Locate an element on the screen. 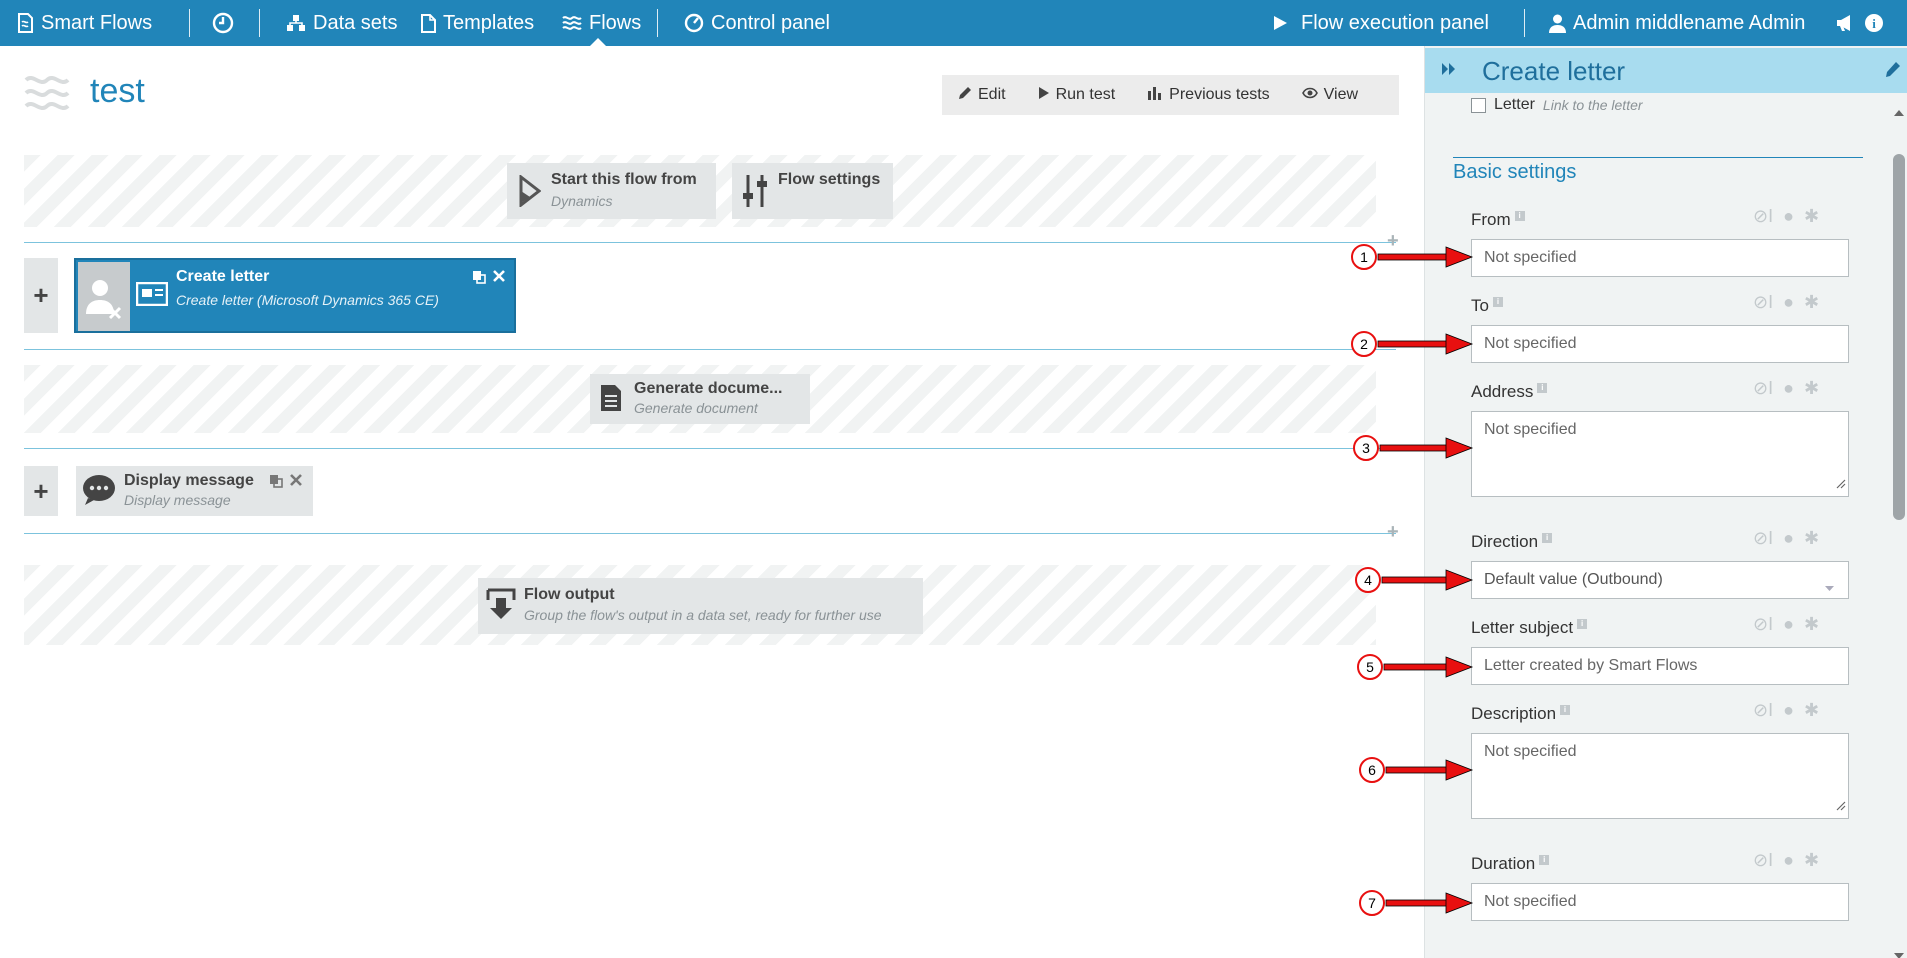 This screenshot has width=1907, height=958. app-home-link: Smart Flows is located at coordinates (84, 23).